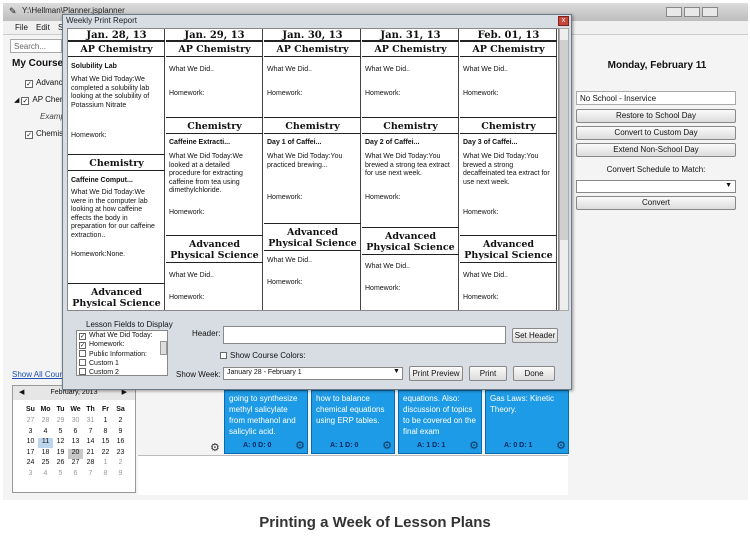  Describe the element at coordinates (101, 345) in the screenshot. I see `field-homework: ✓ Homework:` at that location.